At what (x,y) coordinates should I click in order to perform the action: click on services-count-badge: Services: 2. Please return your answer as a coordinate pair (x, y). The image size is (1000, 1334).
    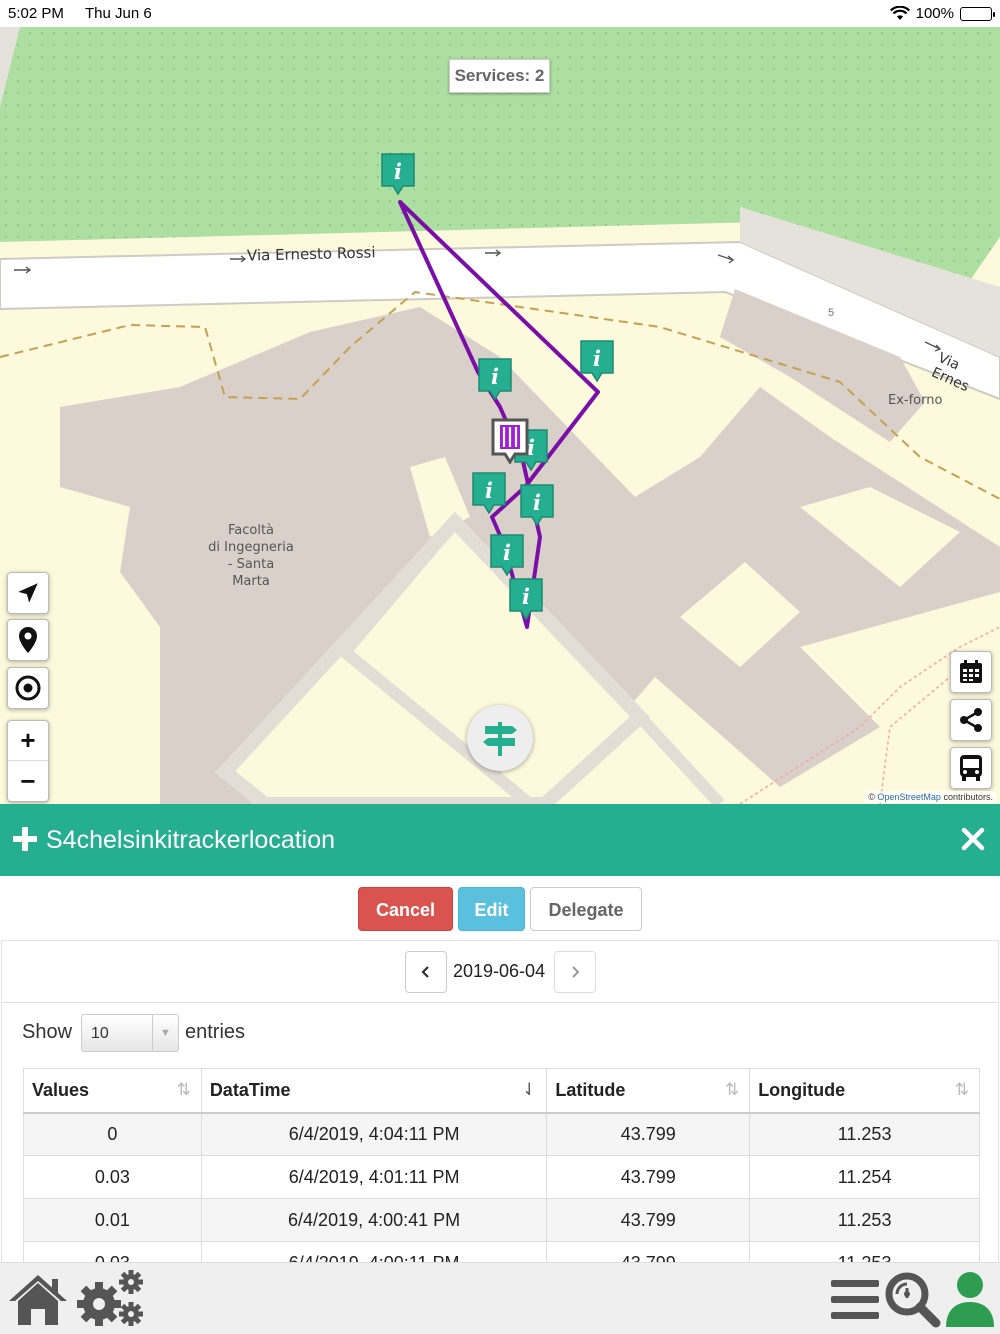
    Looking at the image, I should click on (499, 76).